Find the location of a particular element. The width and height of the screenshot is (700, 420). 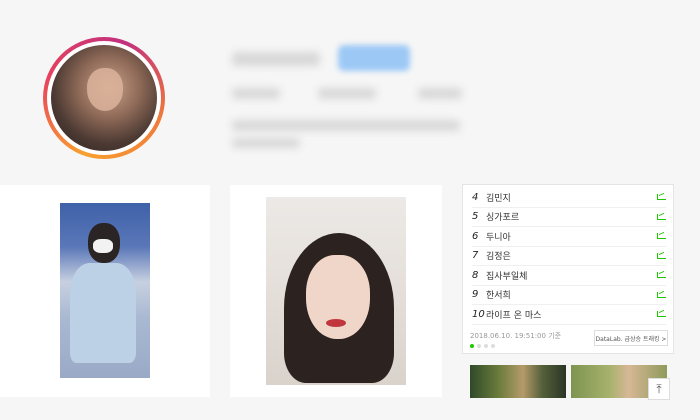

rank-keyword: 김정은 is located at coordinates (571, 255).